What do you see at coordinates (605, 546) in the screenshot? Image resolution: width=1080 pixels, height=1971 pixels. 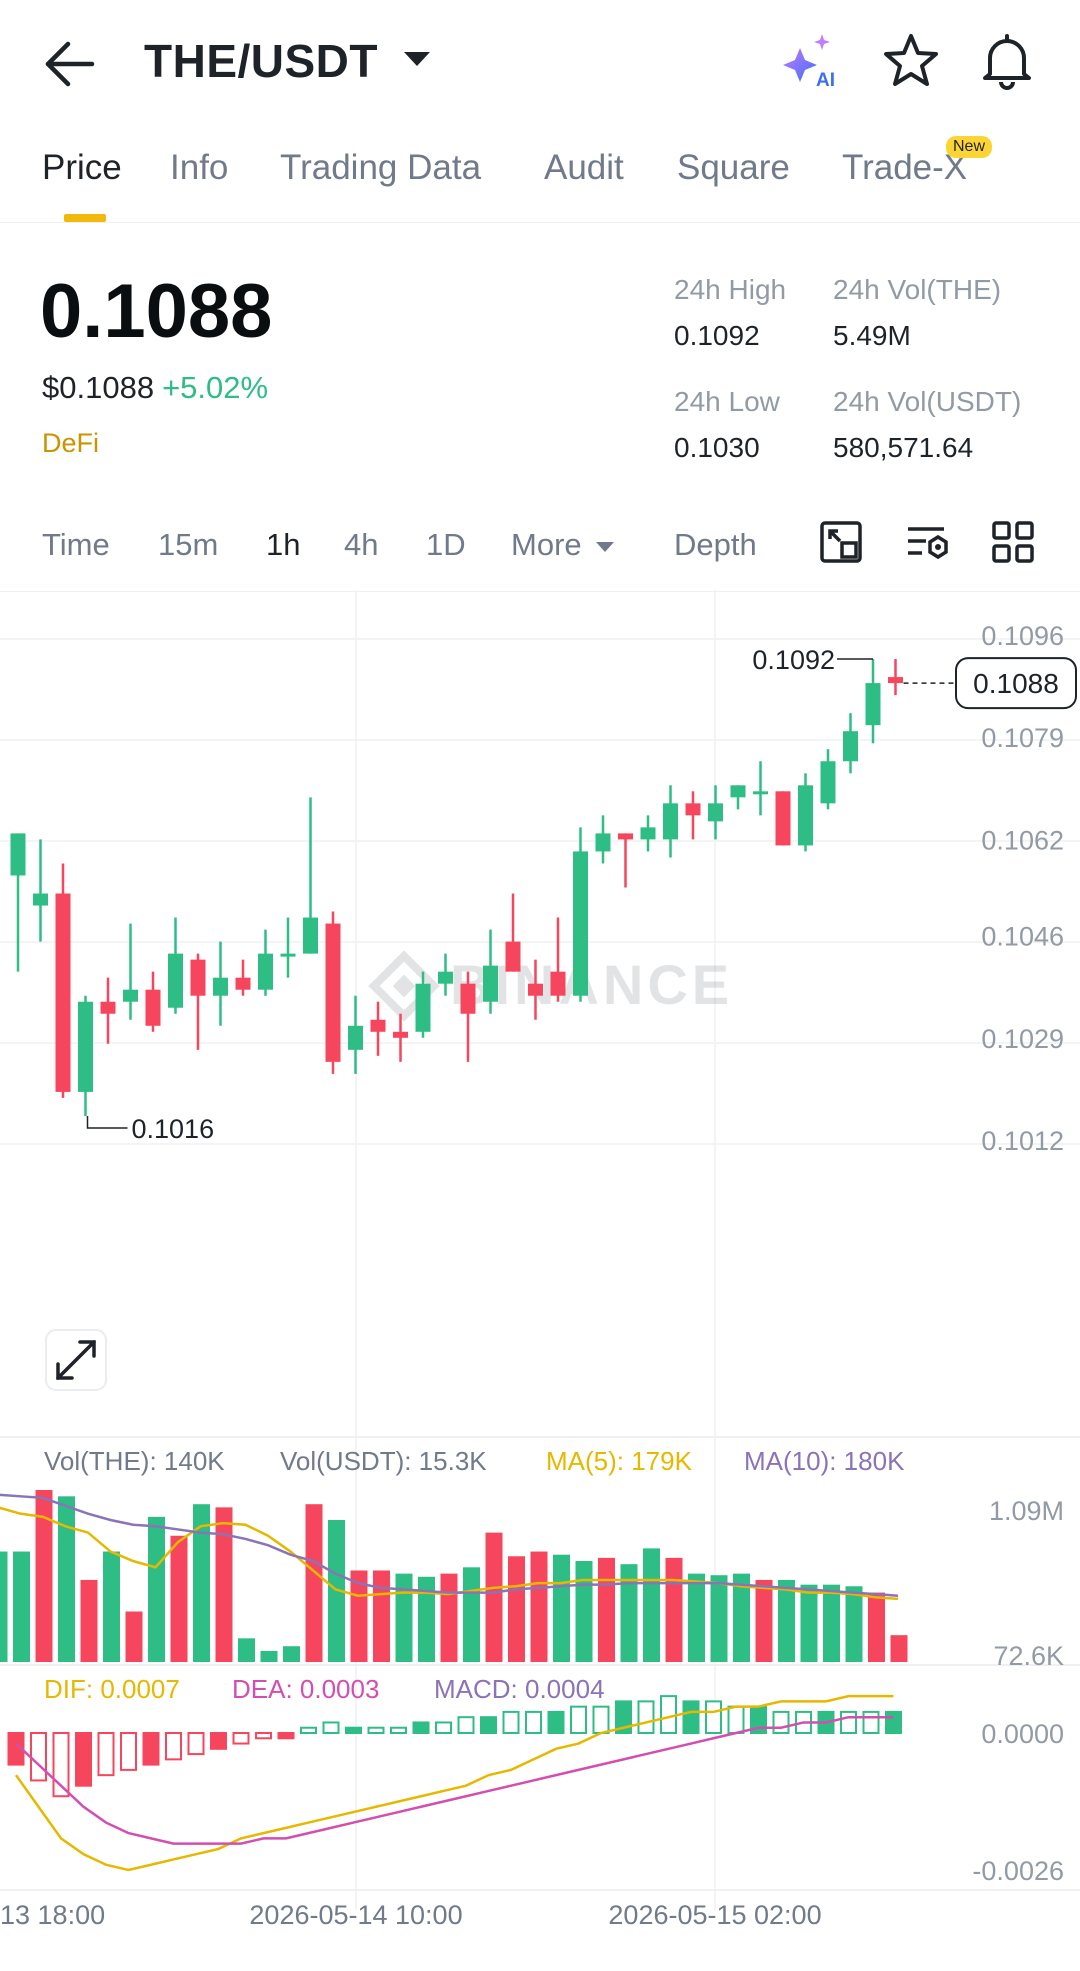 I see `more-caret-icon` at bounding box center [605, 546].